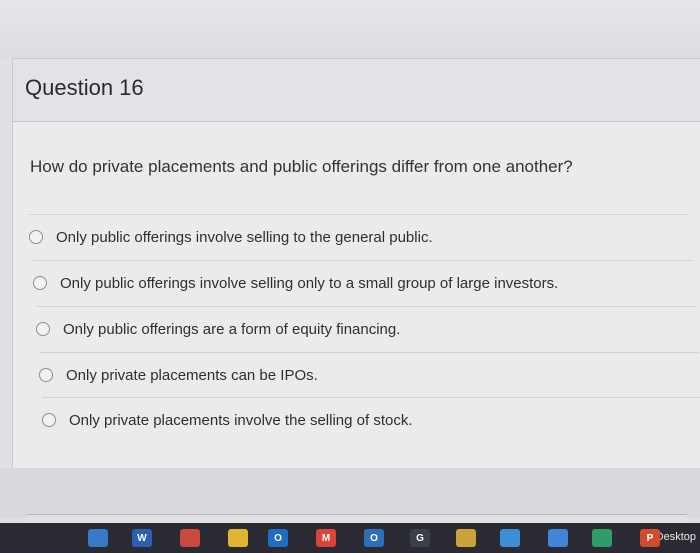  I want to click on gmail-icon: M, so click(326, 538).